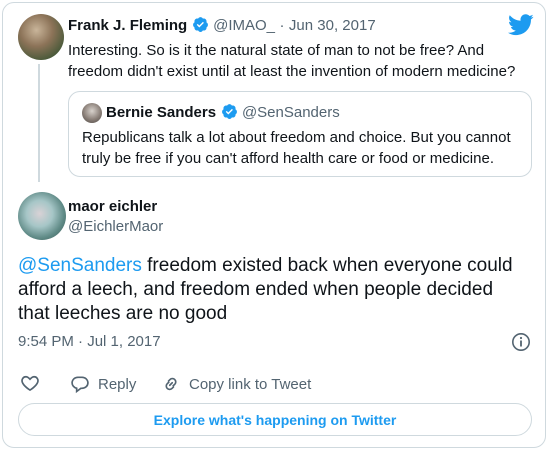  What do you see at coordinates (521, 25) in the screenshot?
I see `twitter-bird-icon` at bounding box center [521, 25].